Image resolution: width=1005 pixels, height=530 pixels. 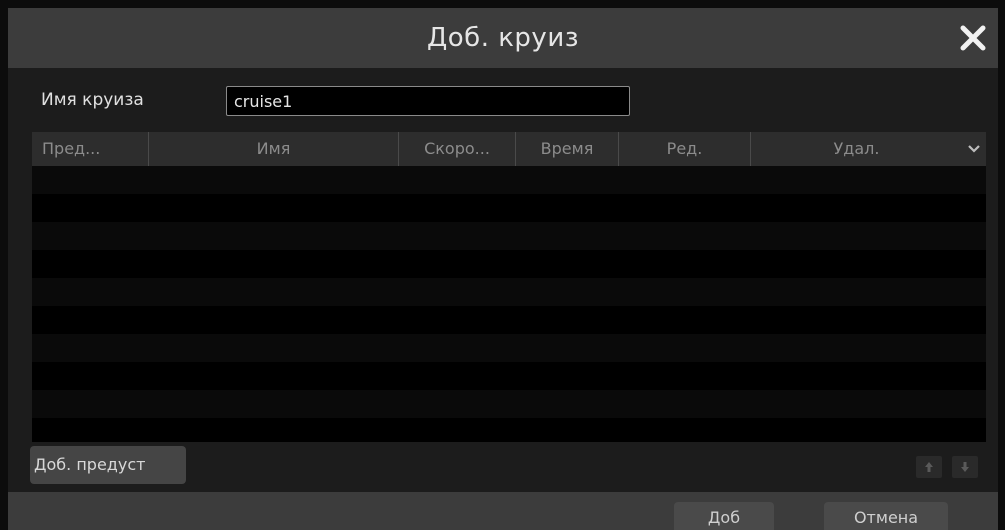 I want to click on table-header: Пред... Имя Скоро... Время Ред. Удал., so click(x=509, y=149).